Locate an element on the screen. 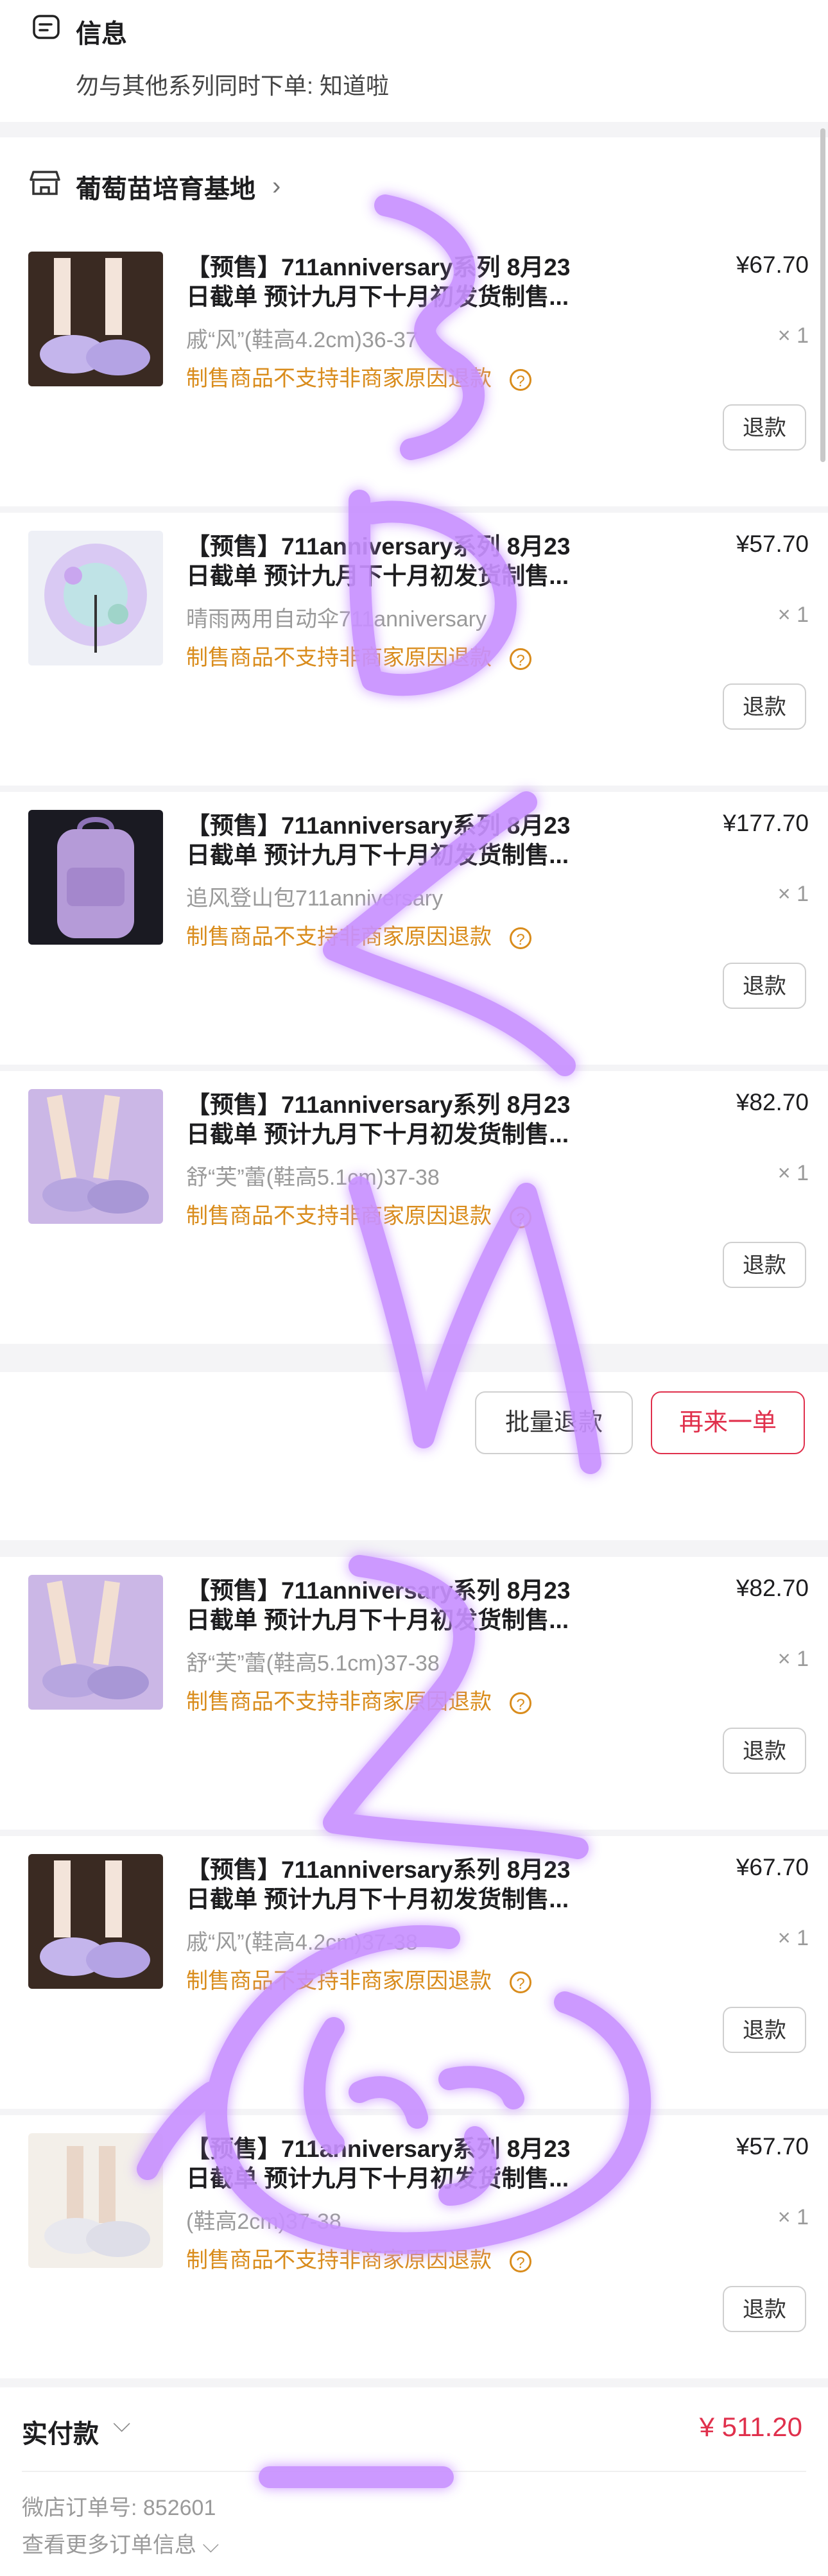 The width and height of the screenshot is (828, 2576). order-number: 微店订单号: 852601 is located at coordinates (119, 2508).